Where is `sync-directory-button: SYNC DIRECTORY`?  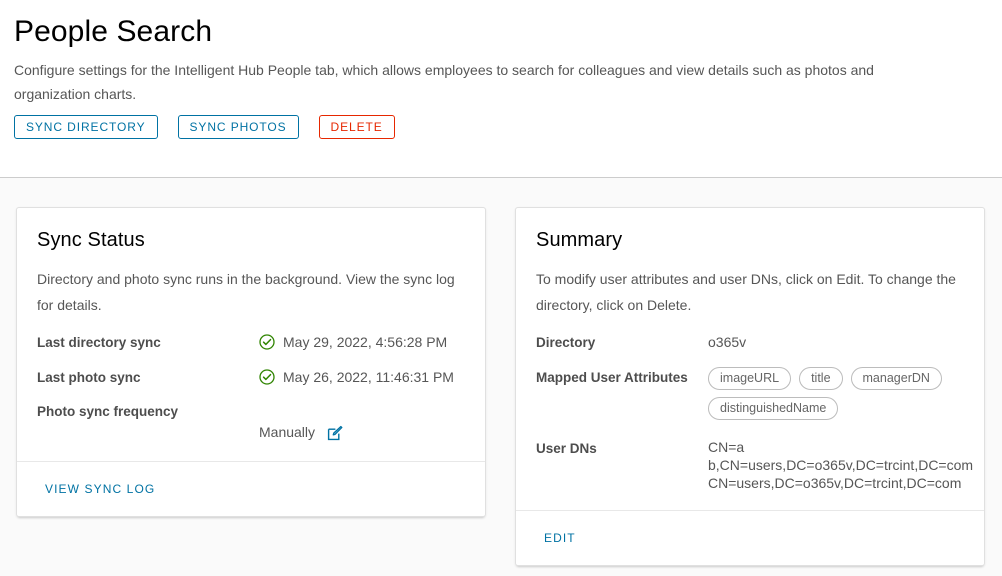
sync-directory-button: SYNC DIRECTORY is located at coordinates (86, 127).